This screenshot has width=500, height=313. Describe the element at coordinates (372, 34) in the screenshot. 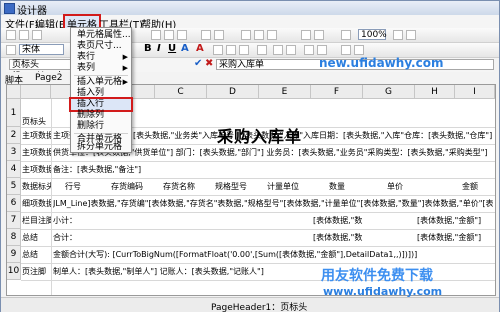

I see `zoom-select: 100%` at that location.